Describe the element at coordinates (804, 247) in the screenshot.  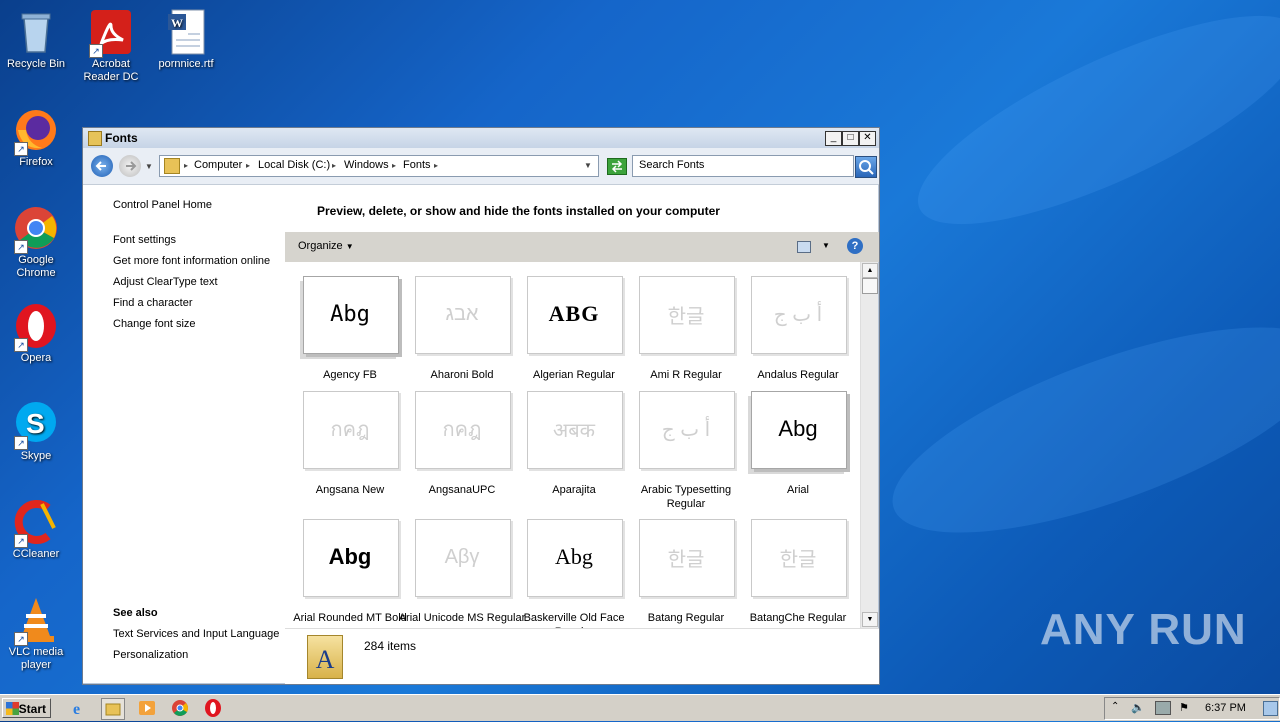
I see `view-options-icon` at that location.